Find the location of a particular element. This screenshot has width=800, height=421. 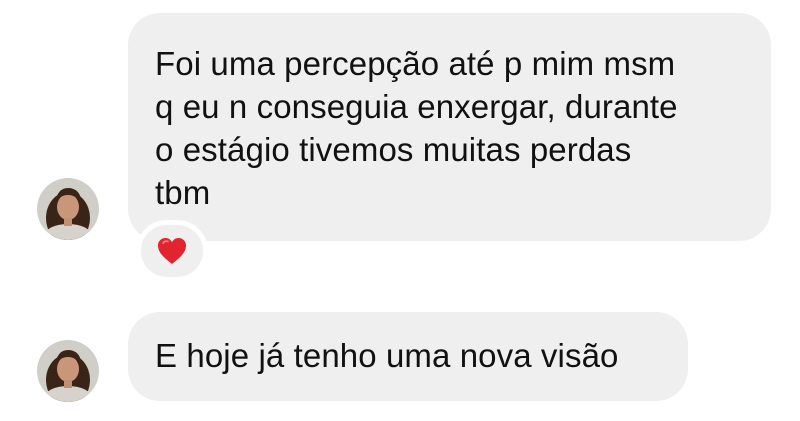

message-text-line: o estágio tivemos muitas perdas is located at coordinates (393, 149).